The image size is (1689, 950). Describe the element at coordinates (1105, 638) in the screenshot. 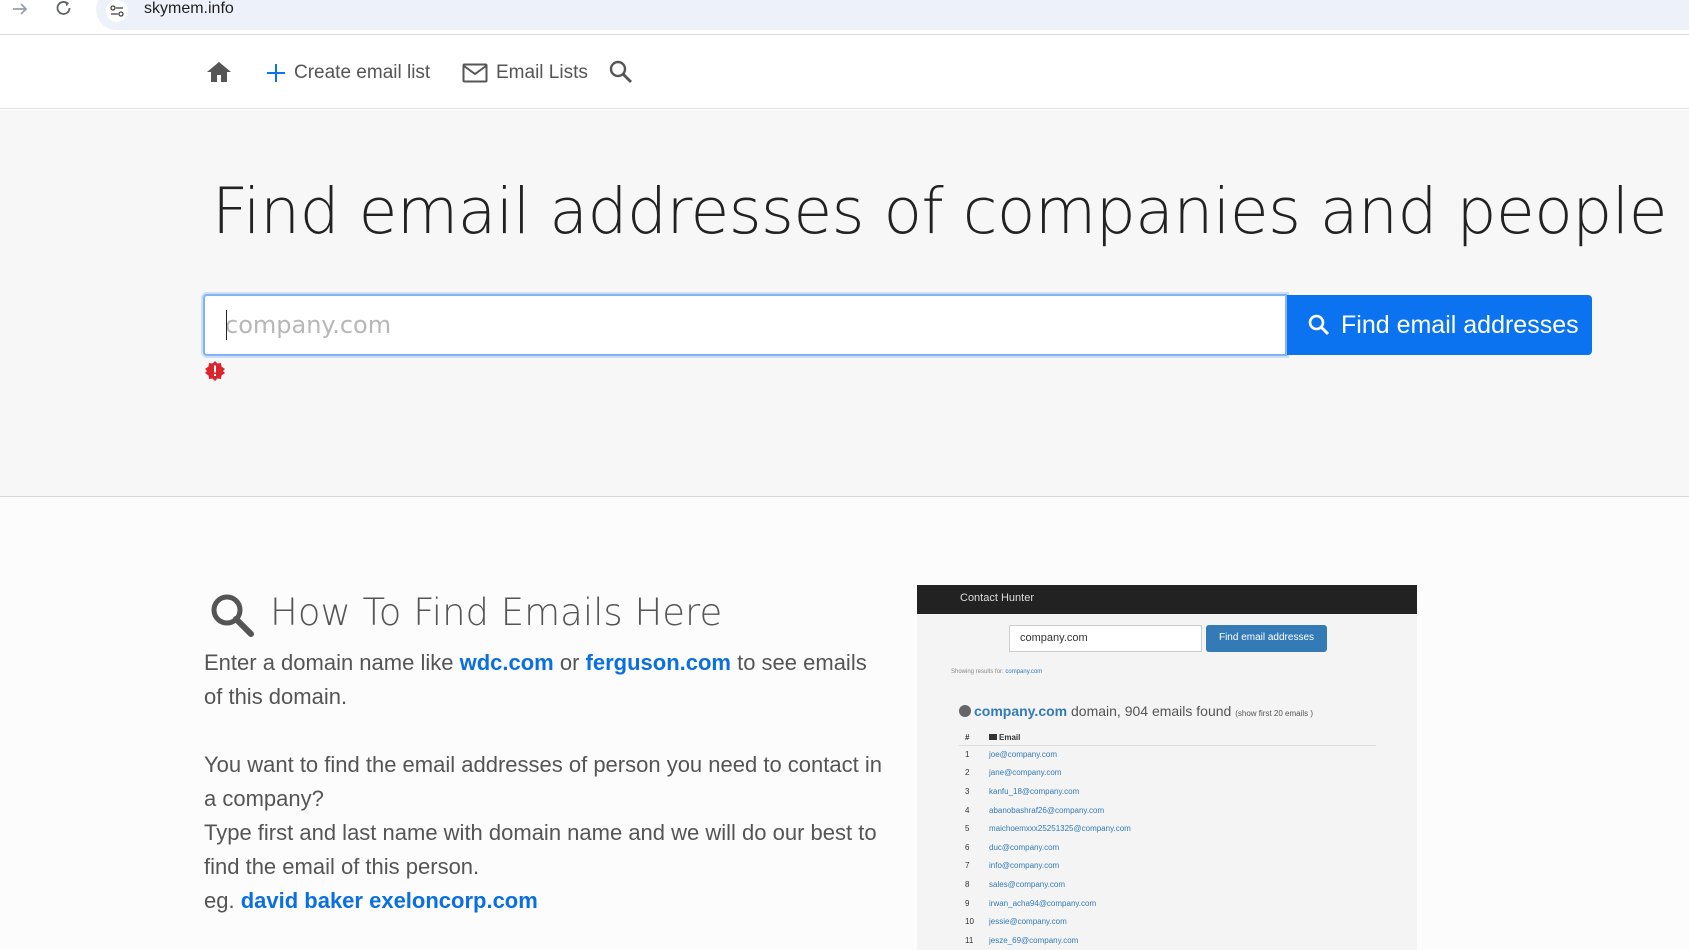

I see `preview-input: company.com` at that location.